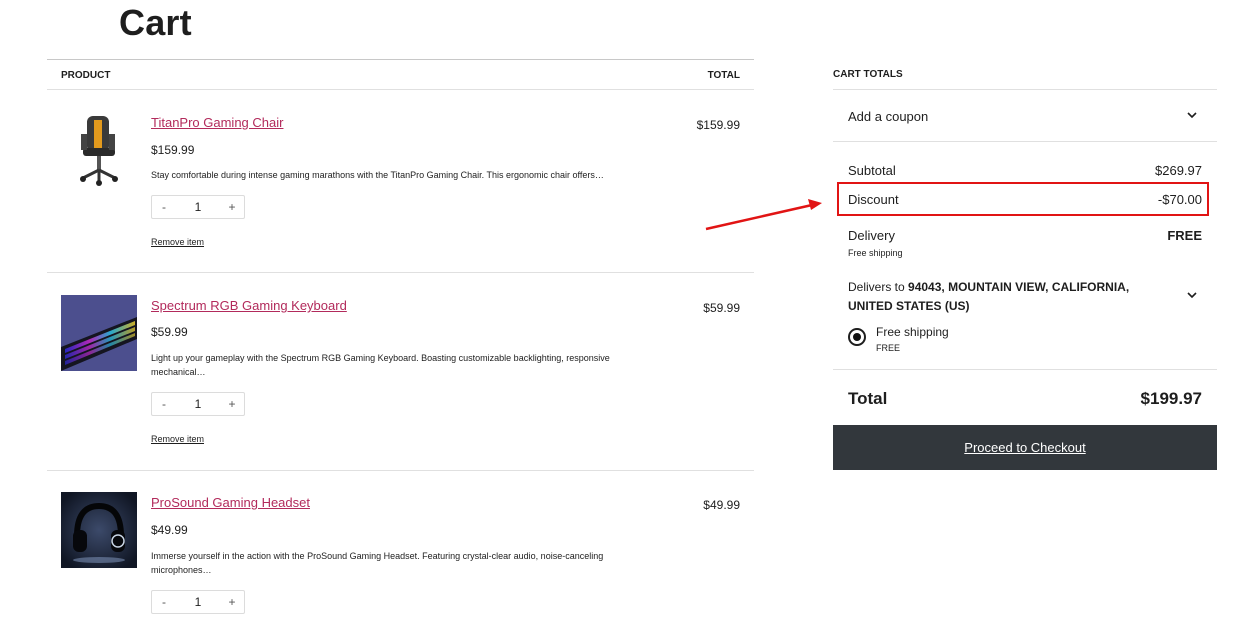 The image size is (1257, 631). I want to click on order-total-row: Total $199.97, so click(1025, 397).